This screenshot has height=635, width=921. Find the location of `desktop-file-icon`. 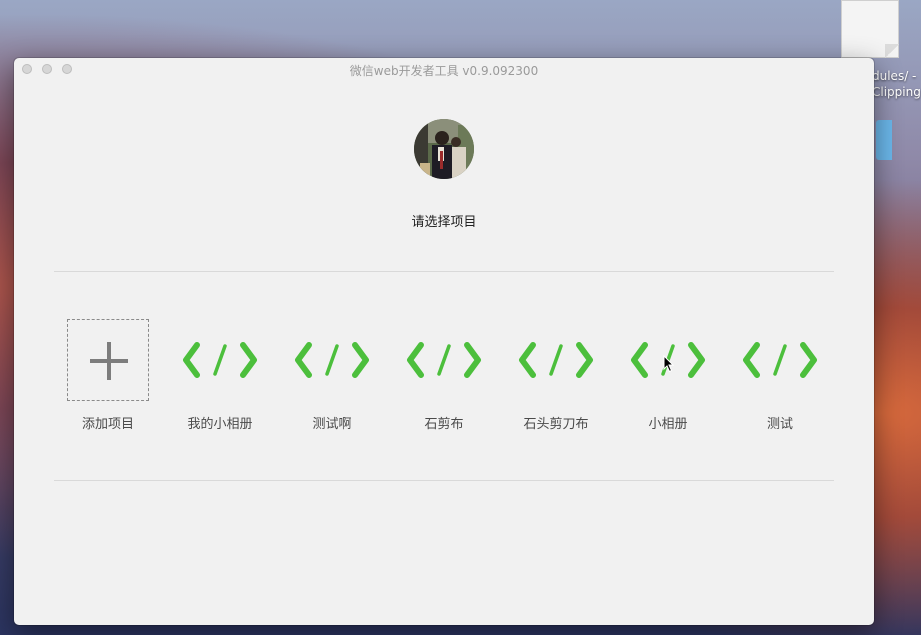

desktop-file-icon is located at coordinates (870, 29).